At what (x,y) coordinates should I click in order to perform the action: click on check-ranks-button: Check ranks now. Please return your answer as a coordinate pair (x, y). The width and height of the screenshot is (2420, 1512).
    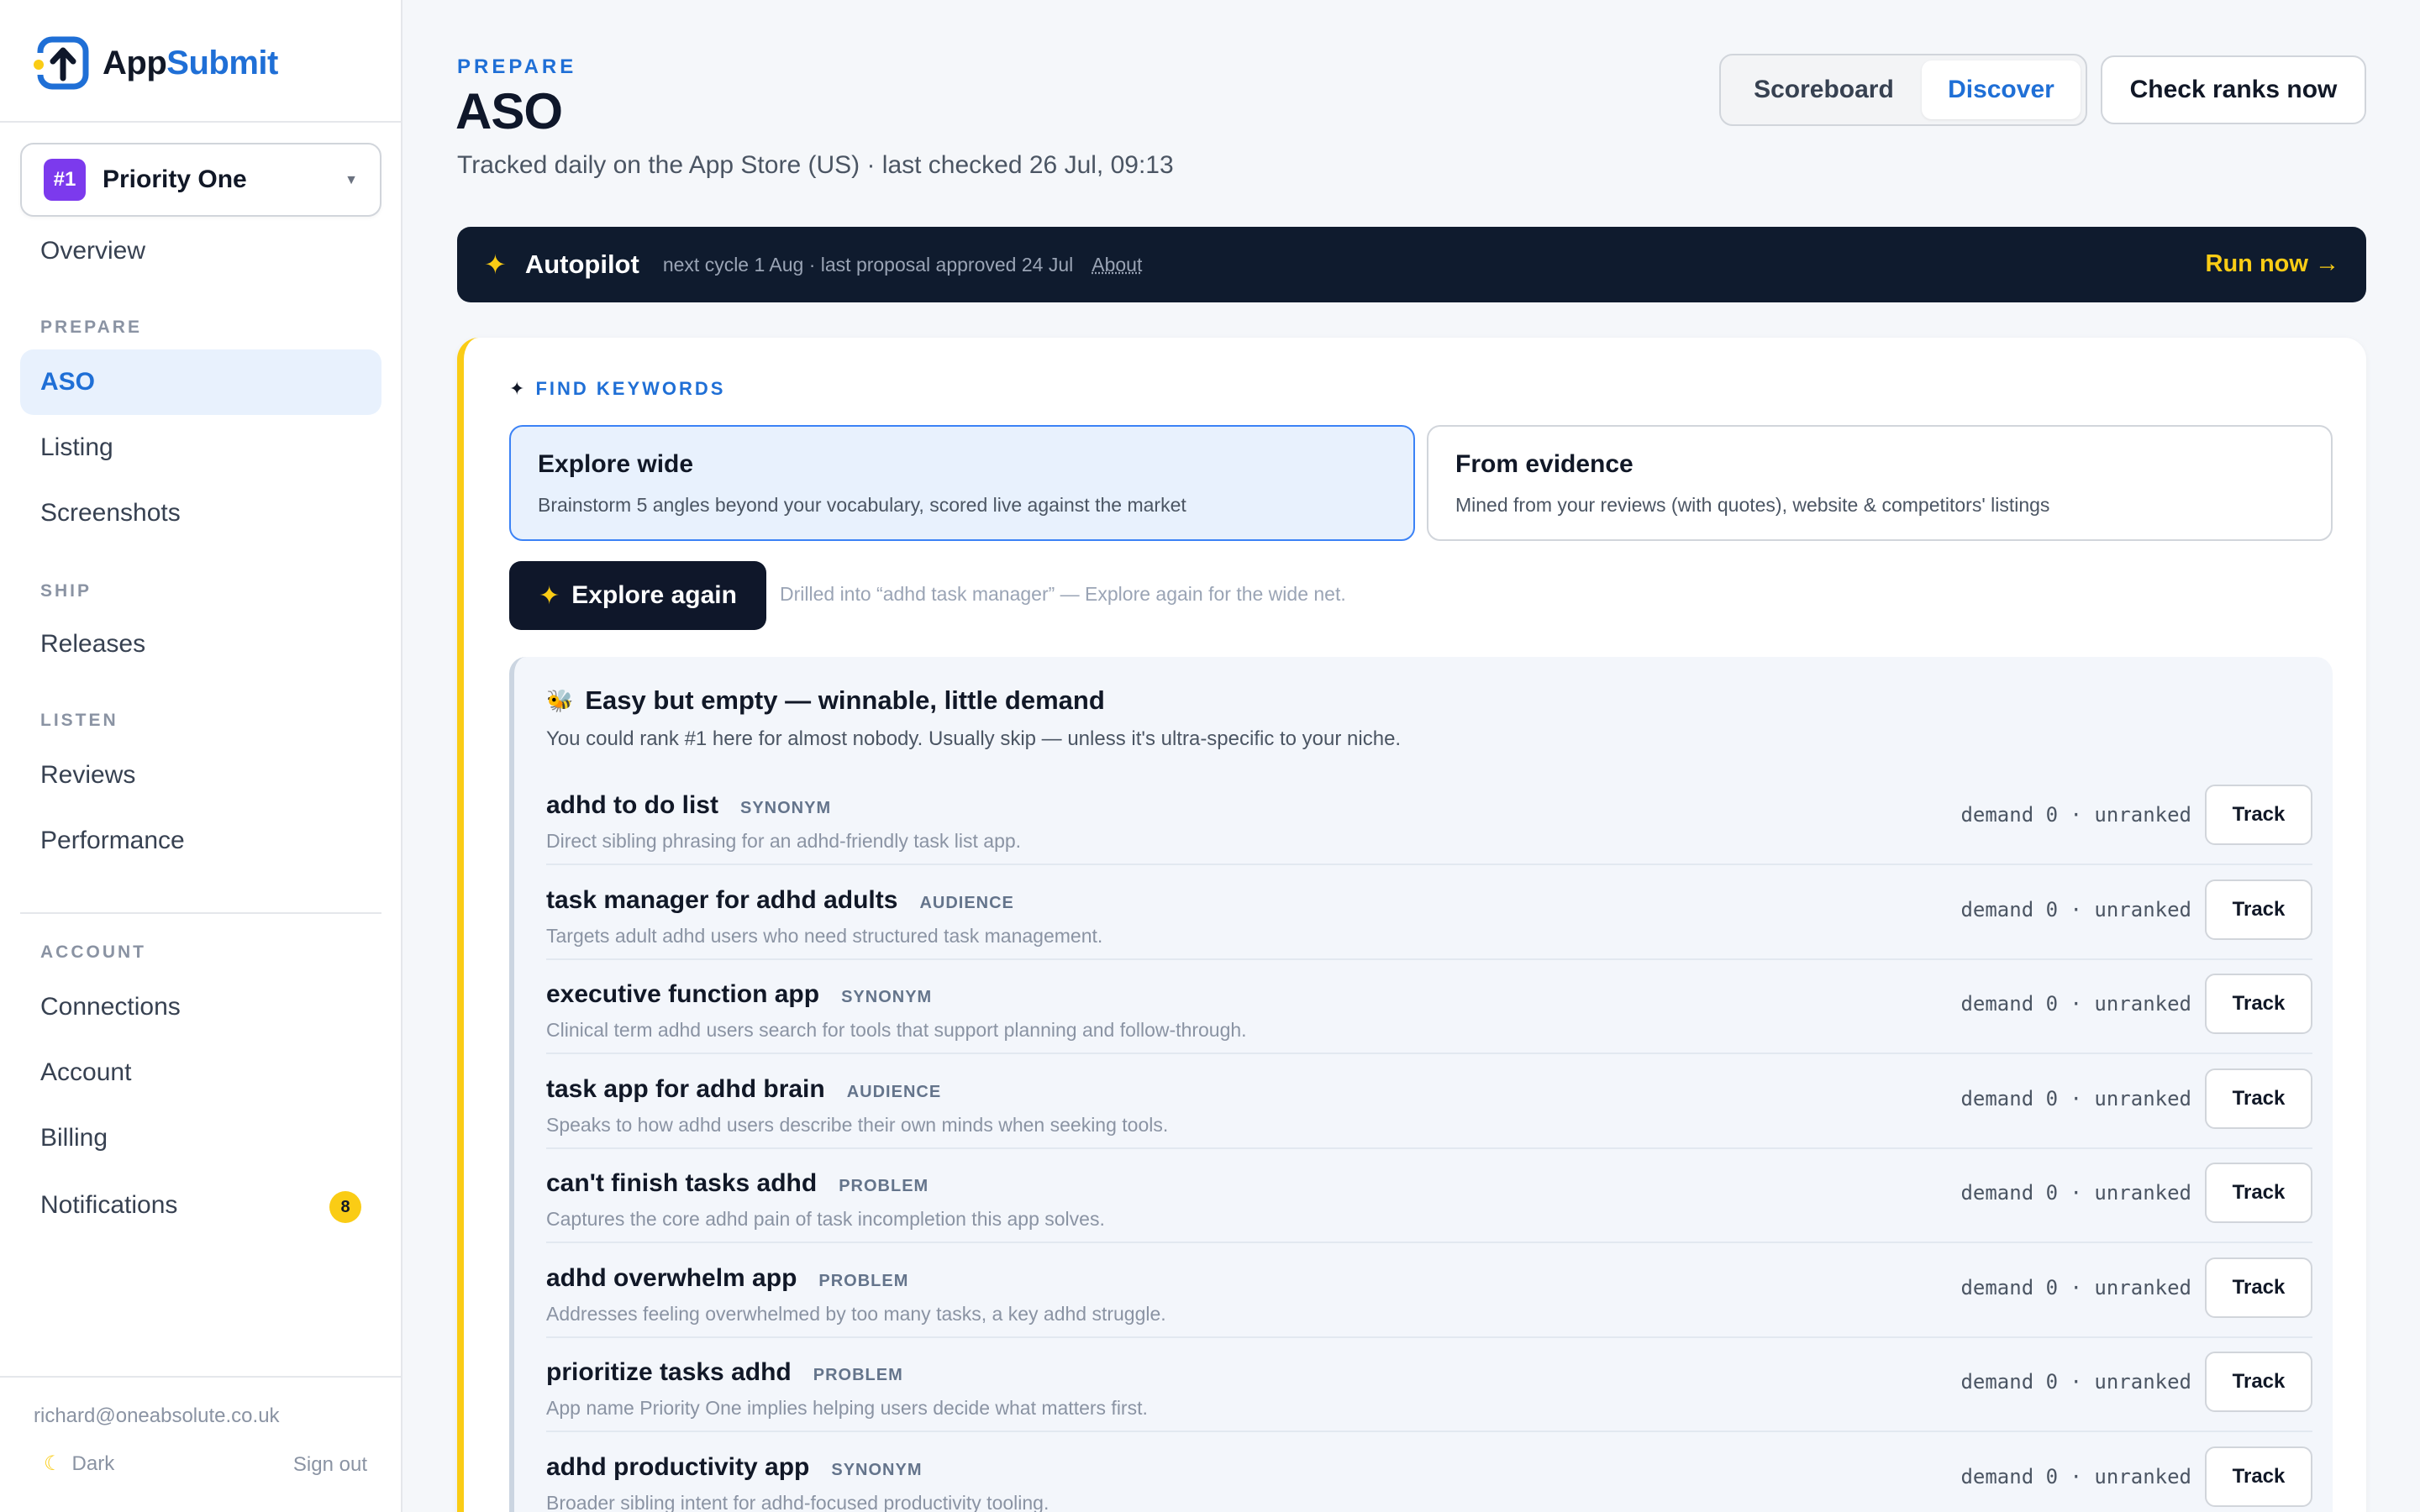
    Looking at the image, I should click on (2233, 89).